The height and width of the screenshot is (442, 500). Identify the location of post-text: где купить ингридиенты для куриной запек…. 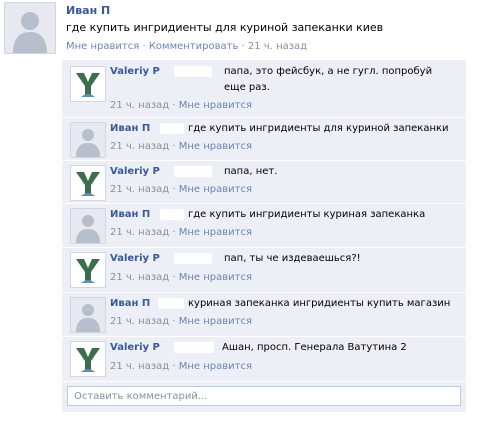
(225, 27).